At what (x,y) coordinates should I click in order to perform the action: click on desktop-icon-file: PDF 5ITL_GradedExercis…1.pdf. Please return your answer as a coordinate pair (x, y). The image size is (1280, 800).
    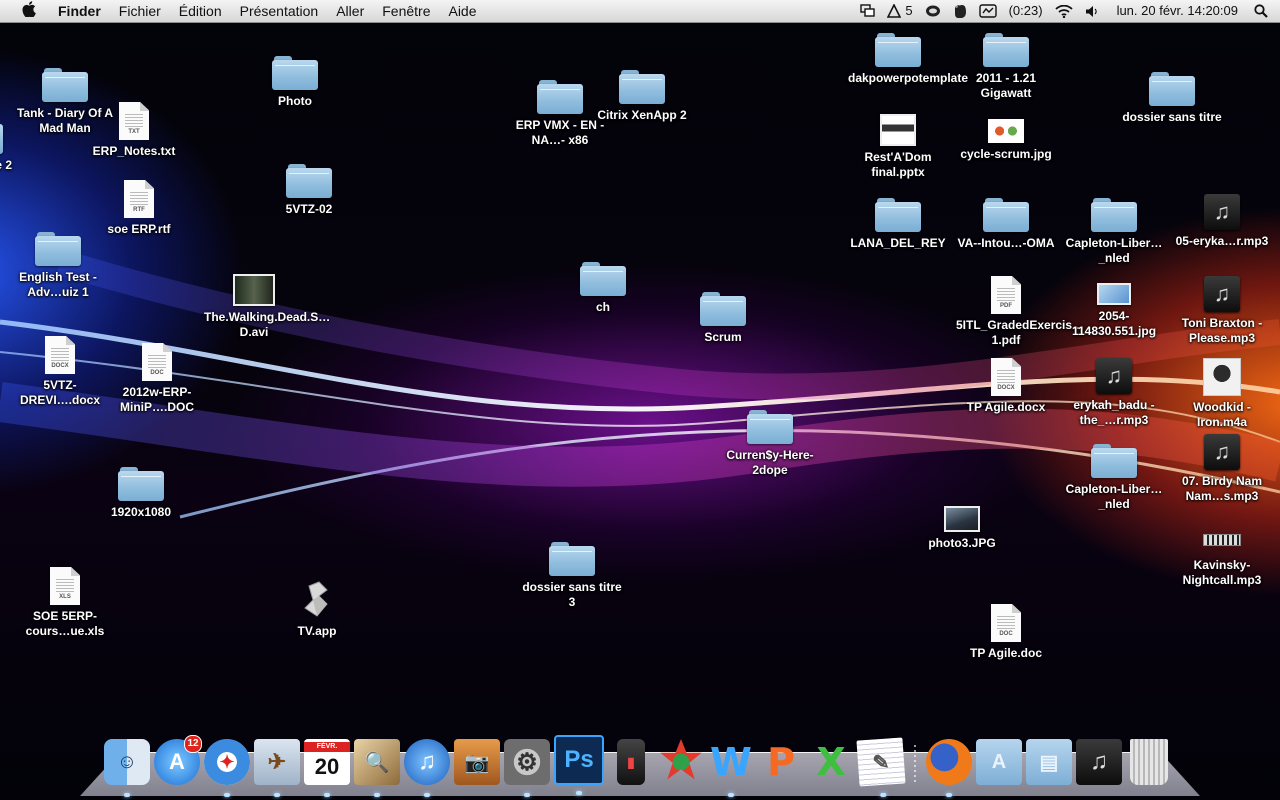
    Looking at the image, I should click on (1020, 312).